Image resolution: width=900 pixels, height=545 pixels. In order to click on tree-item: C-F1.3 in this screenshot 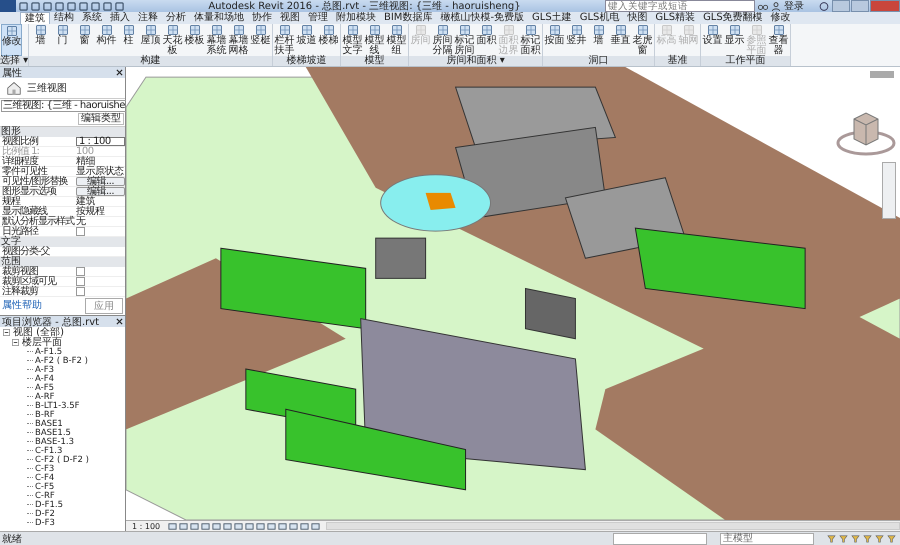, I will do `click(48, 451)`.